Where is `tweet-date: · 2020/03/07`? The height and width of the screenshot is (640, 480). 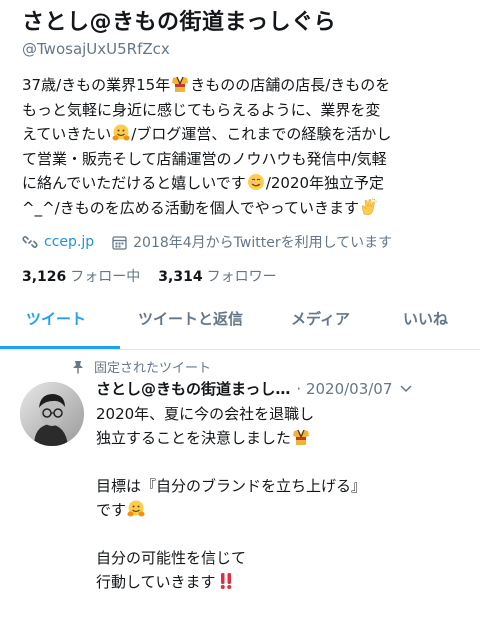 tweet-date: · 2020/03/07 is located at coordinates (344, 389).